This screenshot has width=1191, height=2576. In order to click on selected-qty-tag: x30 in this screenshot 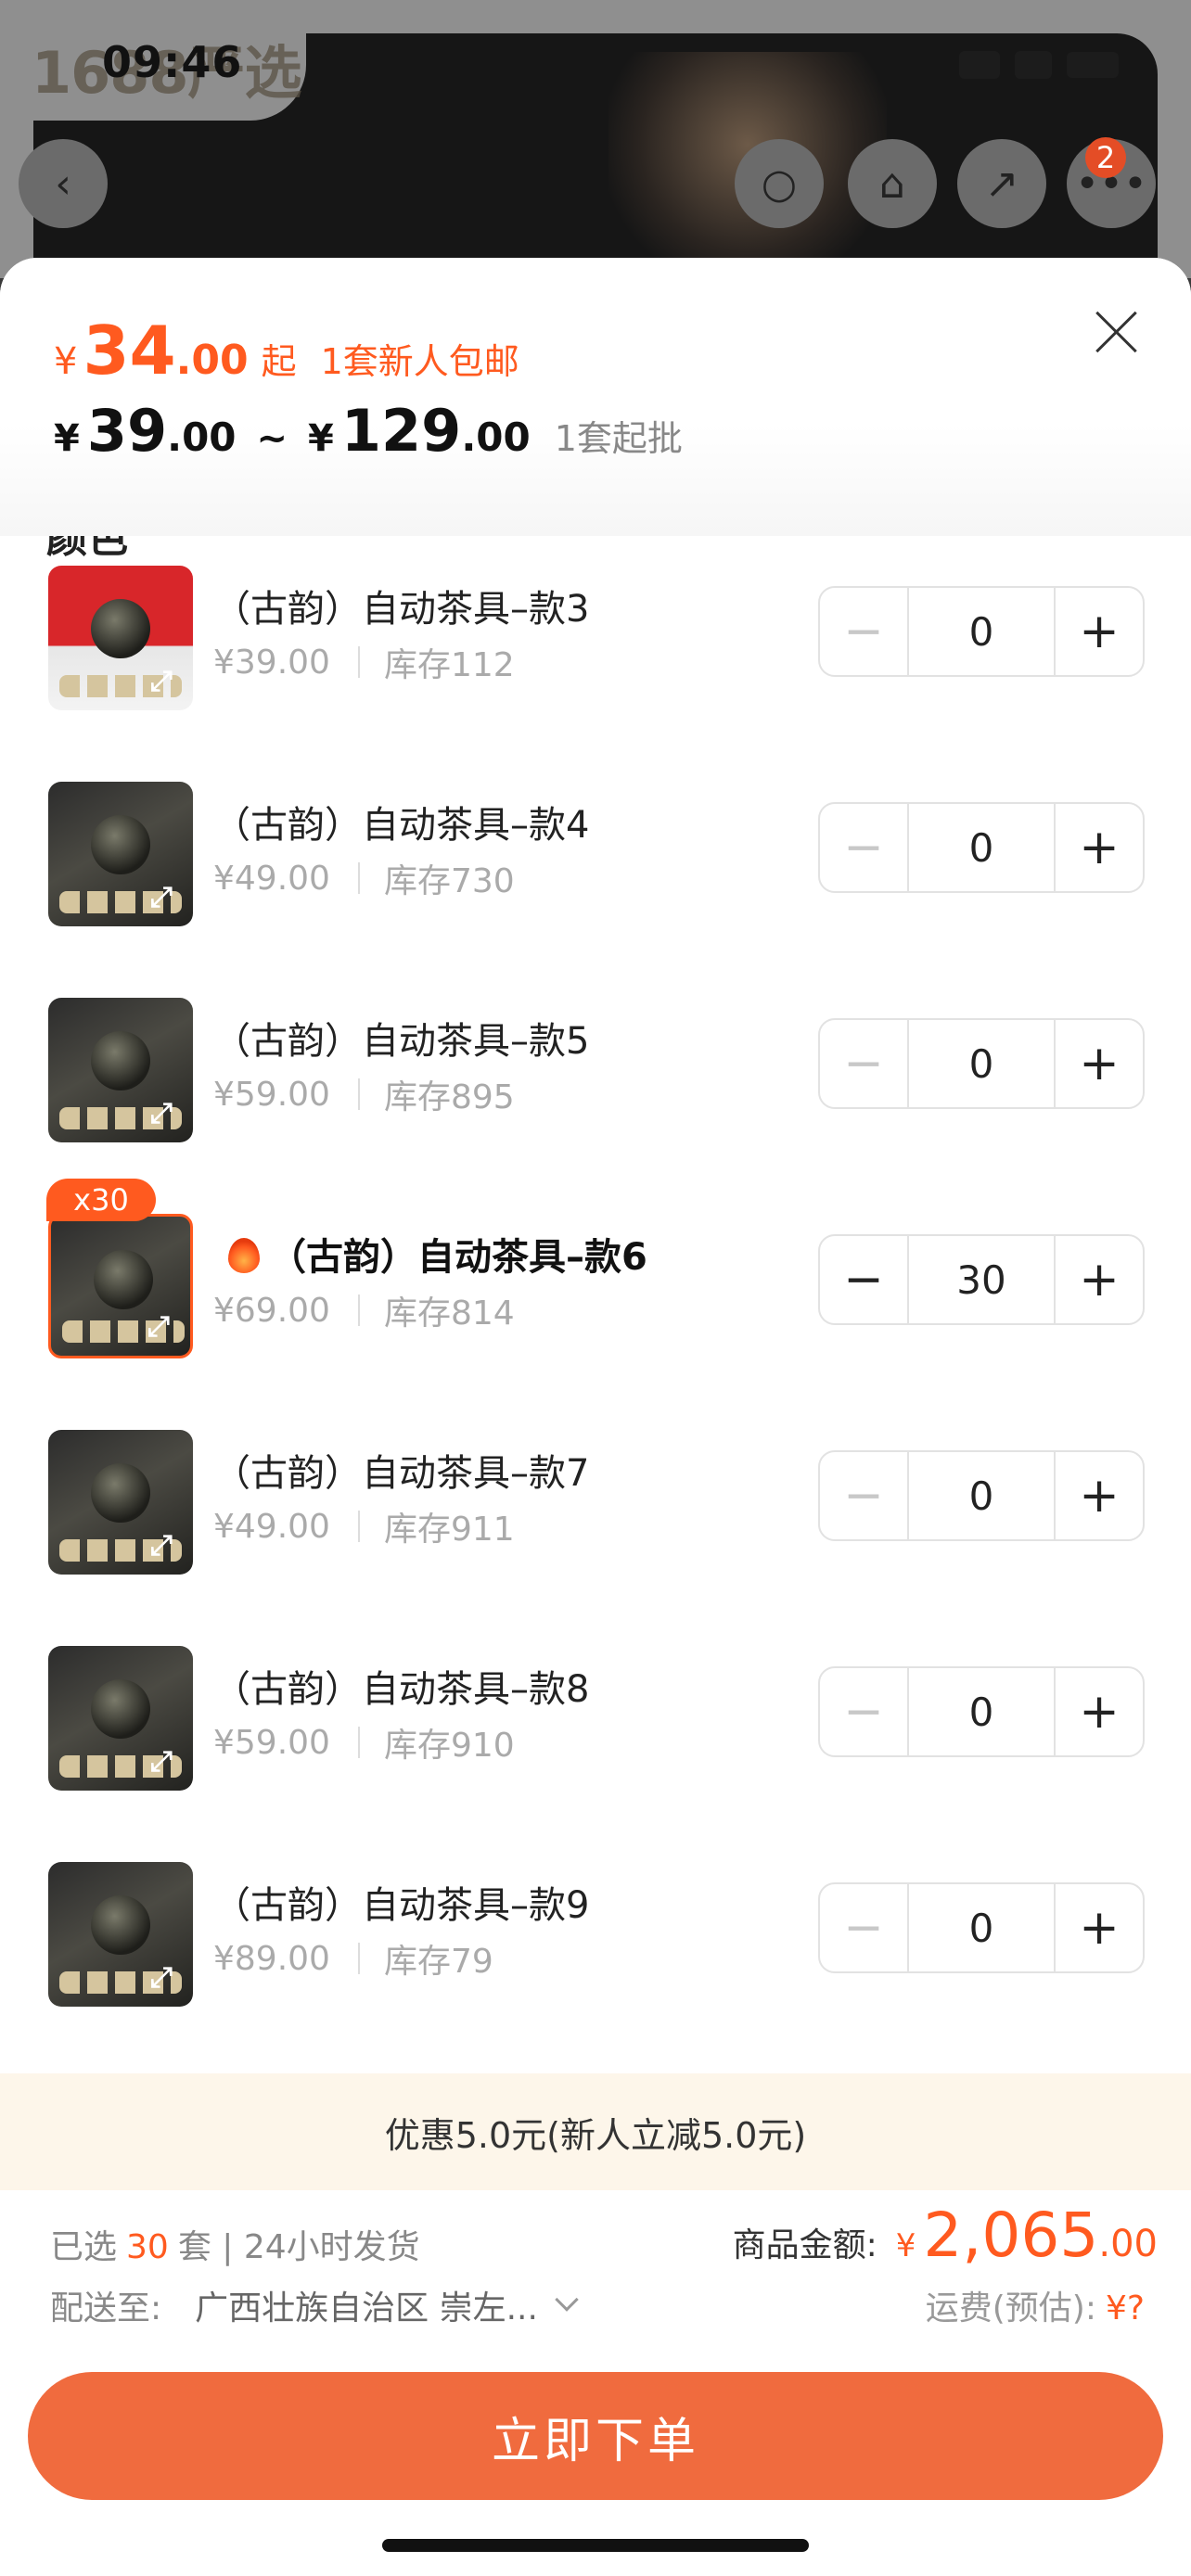, I will do `click(101, 1200)`.